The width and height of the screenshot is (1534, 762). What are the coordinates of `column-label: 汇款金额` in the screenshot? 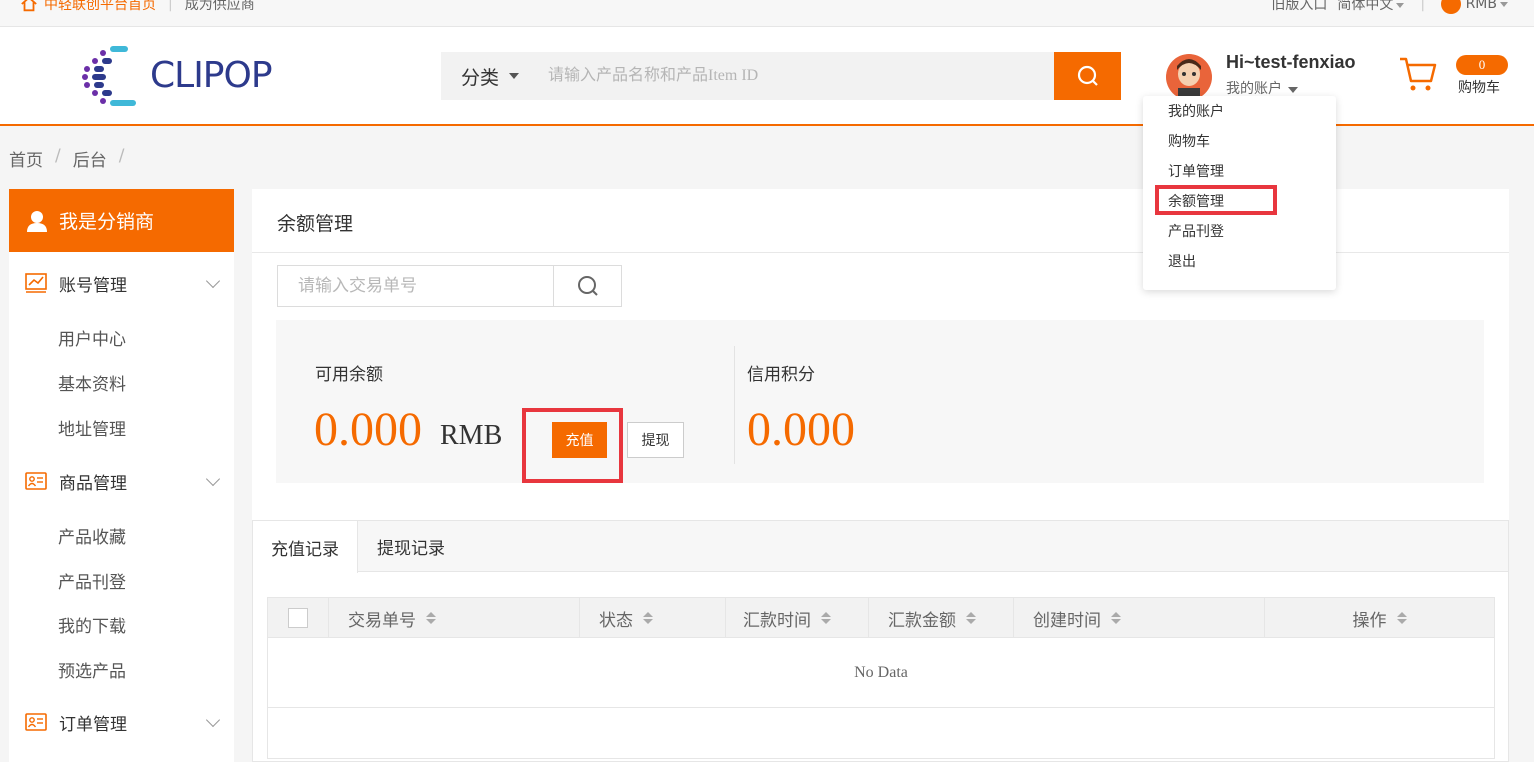 It's located at (922, 620).